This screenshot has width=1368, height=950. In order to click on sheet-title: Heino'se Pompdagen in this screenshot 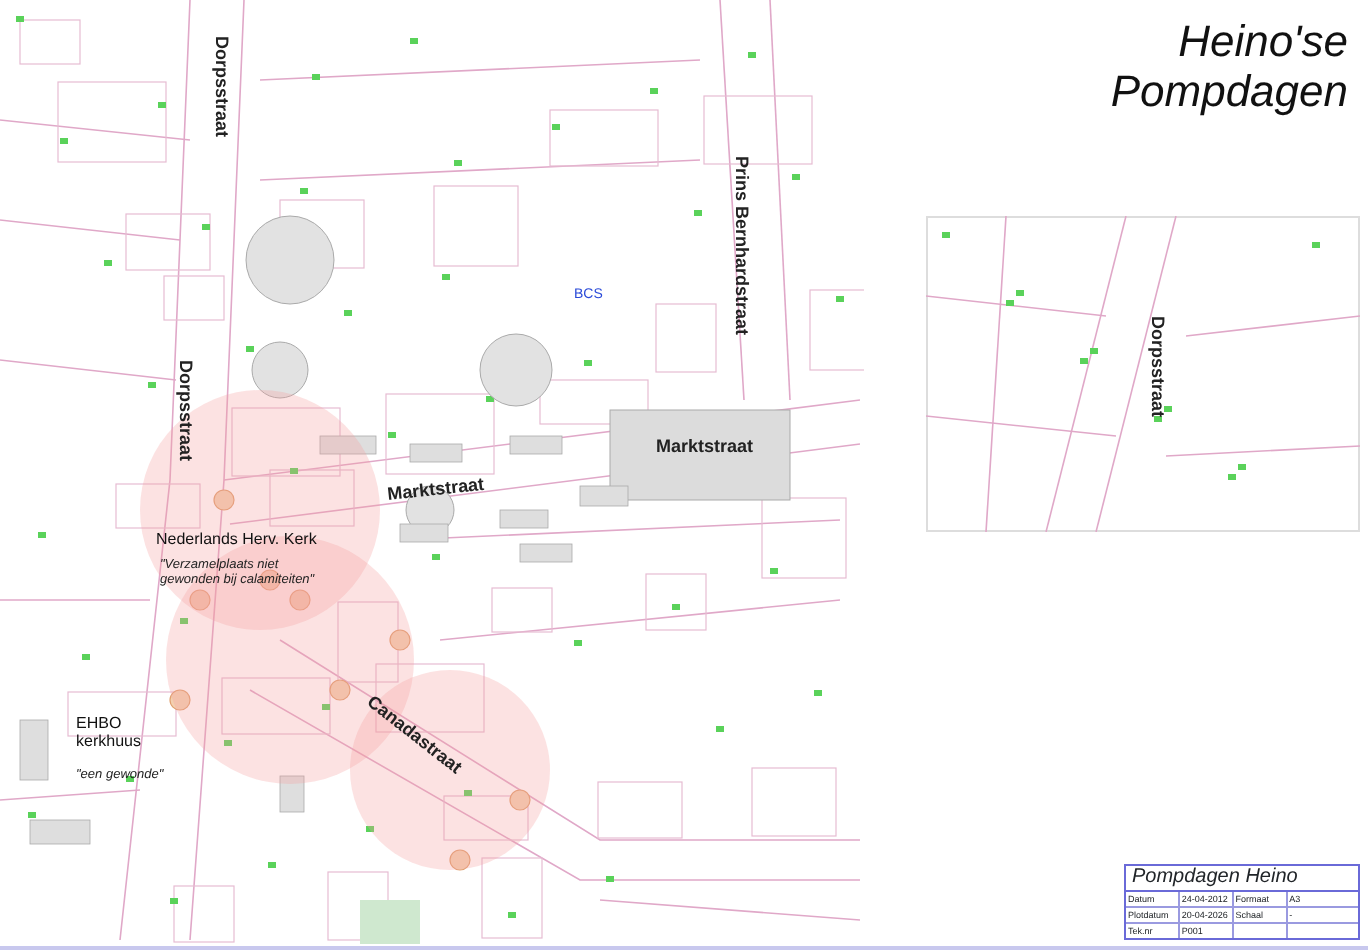, I will do `click(1228, 66)`.